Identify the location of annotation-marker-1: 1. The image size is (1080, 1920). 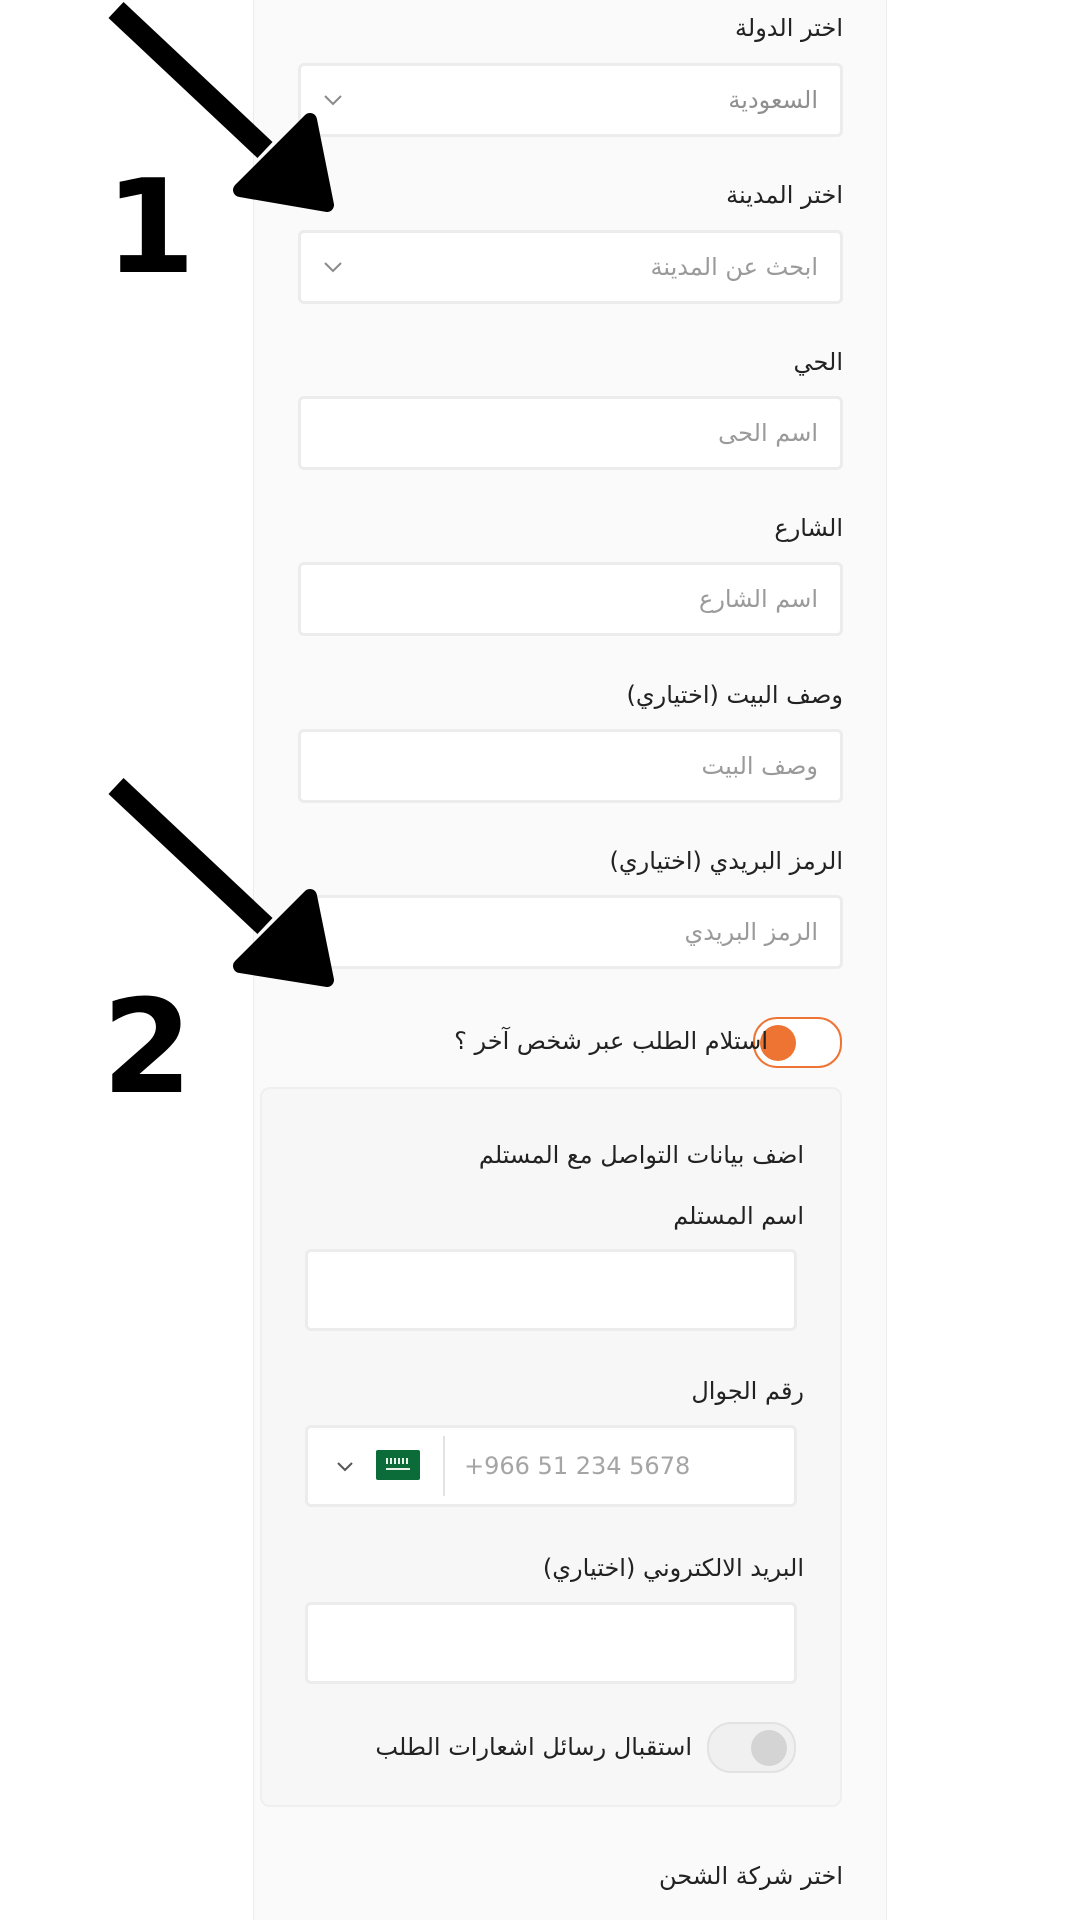
(150, 227).